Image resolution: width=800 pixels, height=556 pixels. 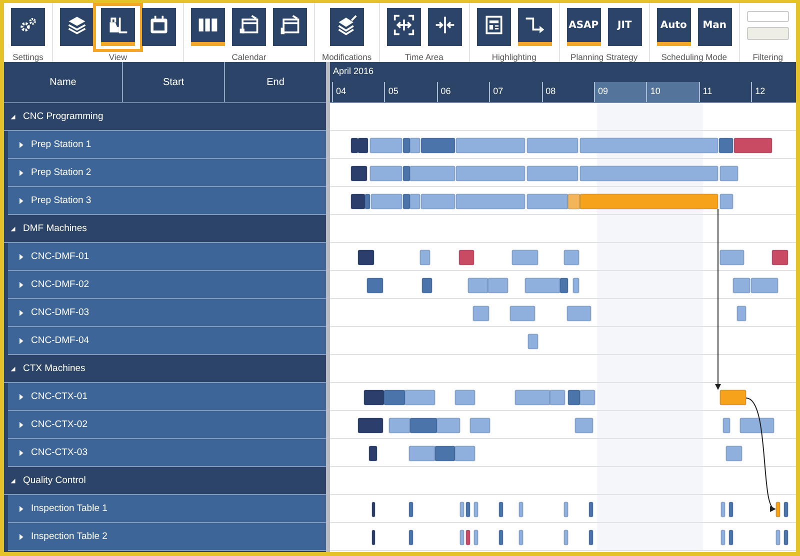 I want to click on column-header: Name, so click(x=63, y=82).